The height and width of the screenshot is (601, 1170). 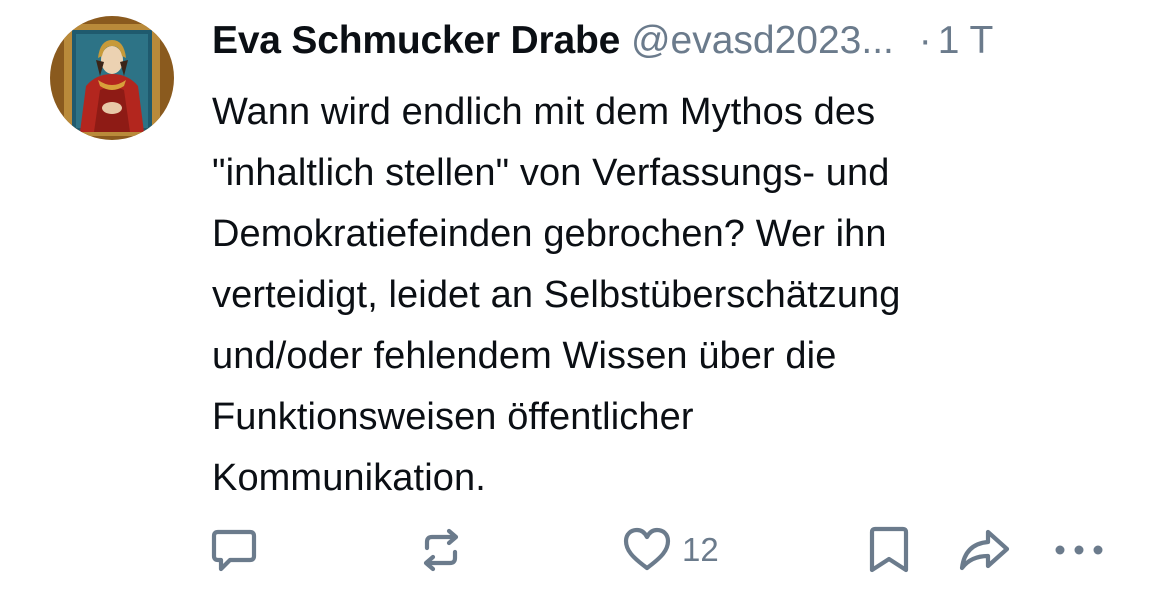 What do you see at coordinates (416, 40) in the screenshot?
I see `author-display-name: Eva Schmucker Drabe` at bounding box center [416, 40].